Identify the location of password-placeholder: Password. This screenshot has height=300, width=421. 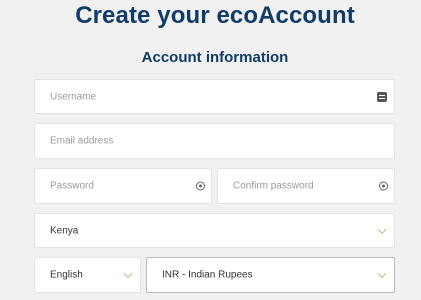
(72, 186).